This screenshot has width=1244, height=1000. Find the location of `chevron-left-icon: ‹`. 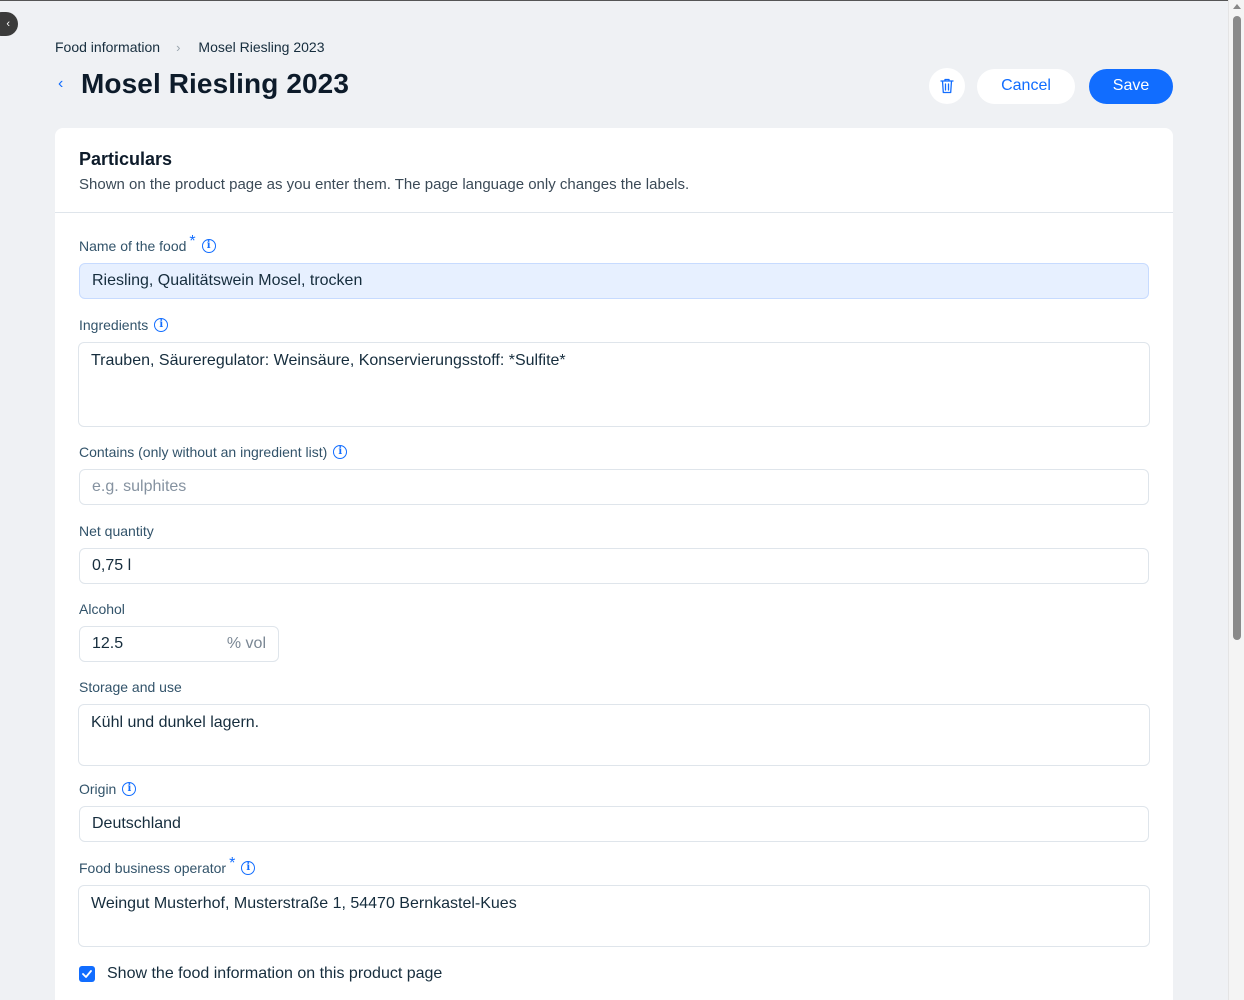

chevron-left-icon: ‹ is located at coordinates (8, 24).